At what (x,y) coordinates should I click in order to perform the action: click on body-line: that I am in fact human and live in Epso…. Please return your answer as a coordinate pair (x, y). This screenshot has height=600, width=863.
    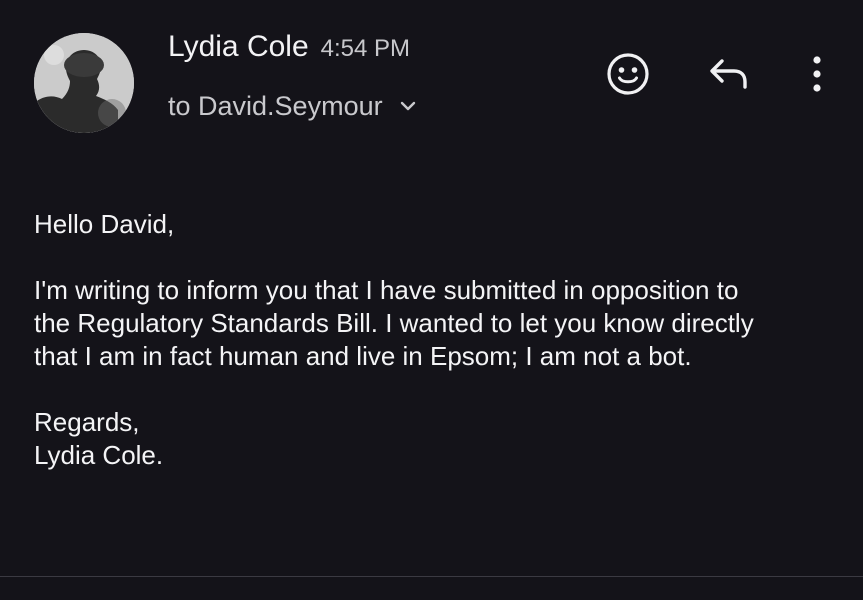
    Looking at the image, I should click on (363, 356).